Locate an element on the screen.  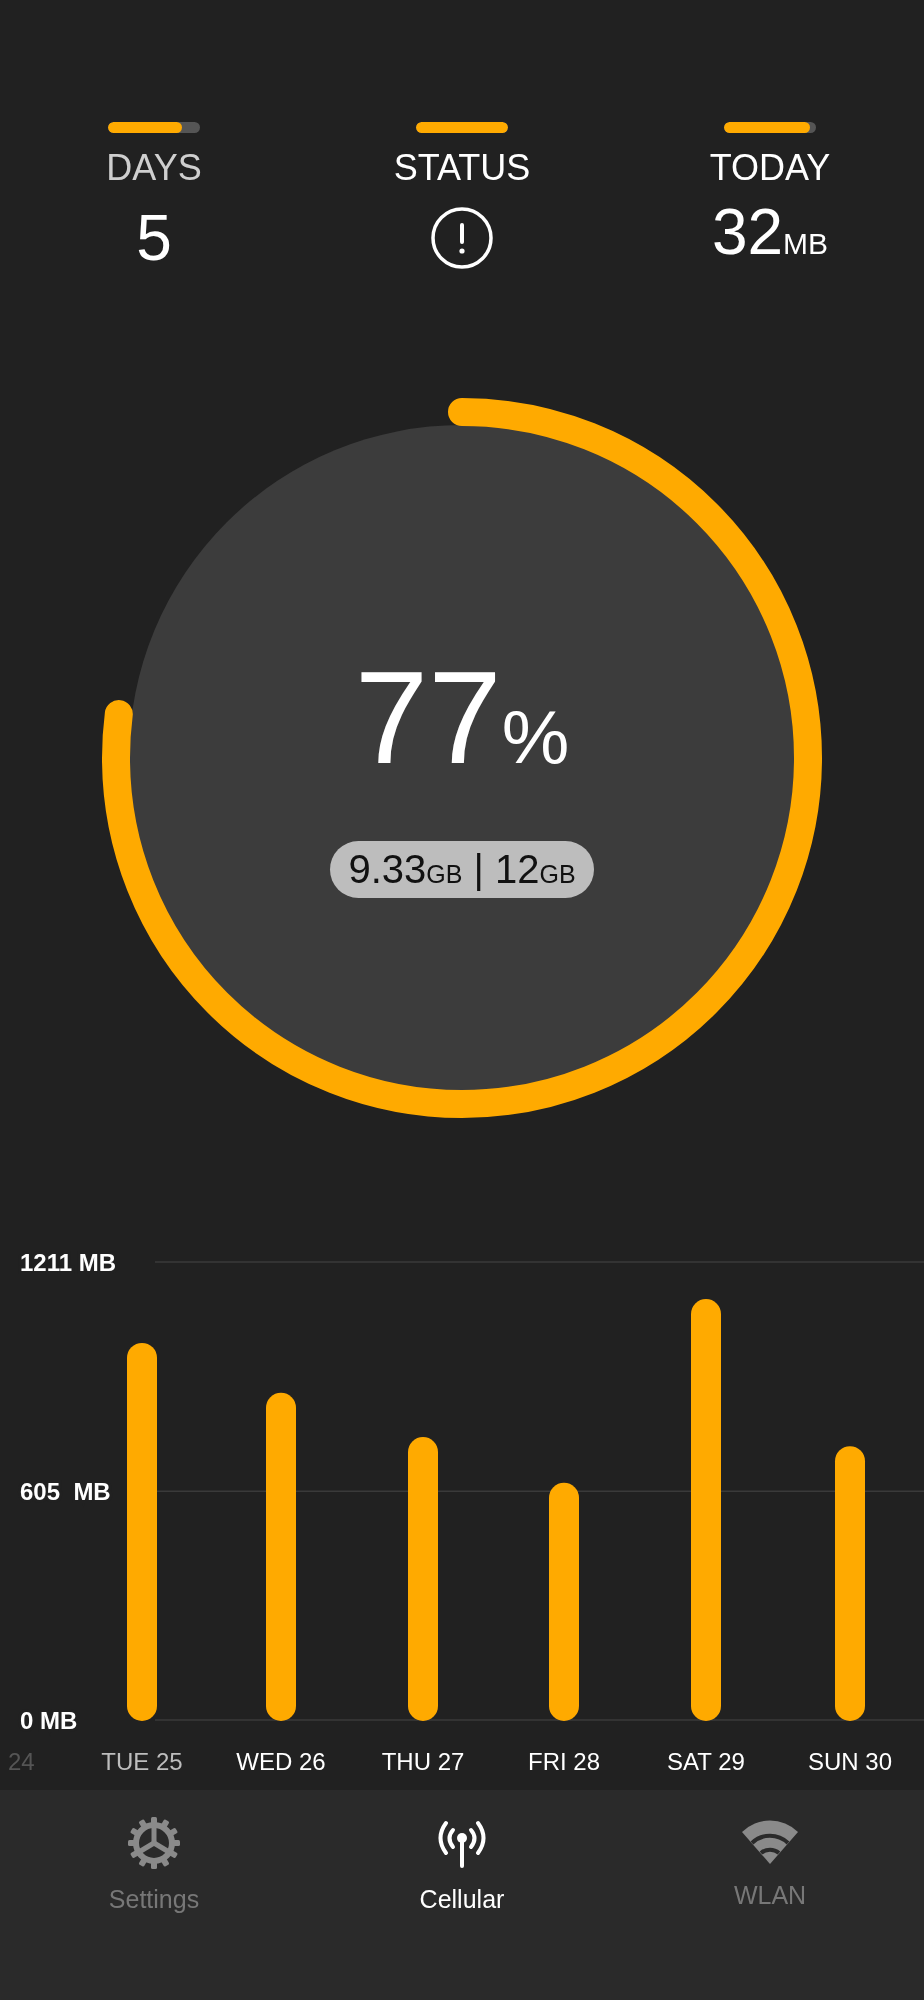
stat-value: 32MB is located at coordinates (770, 233).